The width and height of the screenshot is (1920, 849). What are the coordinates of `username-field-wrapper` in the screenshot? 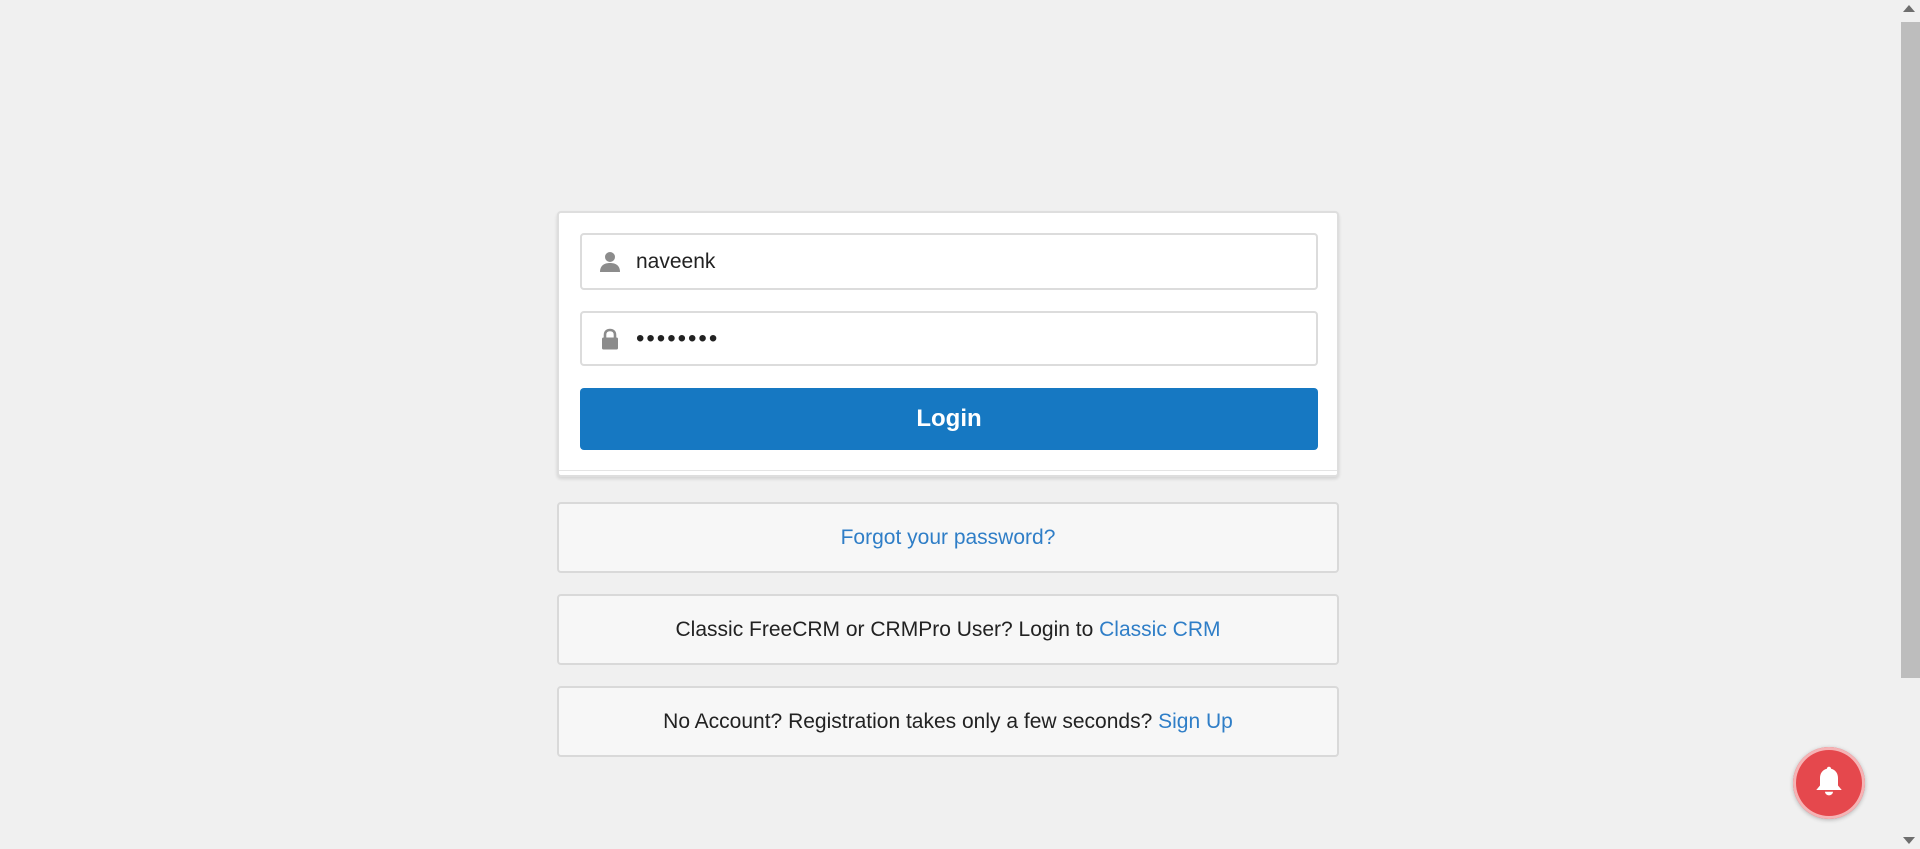 It's located at (949, 261).